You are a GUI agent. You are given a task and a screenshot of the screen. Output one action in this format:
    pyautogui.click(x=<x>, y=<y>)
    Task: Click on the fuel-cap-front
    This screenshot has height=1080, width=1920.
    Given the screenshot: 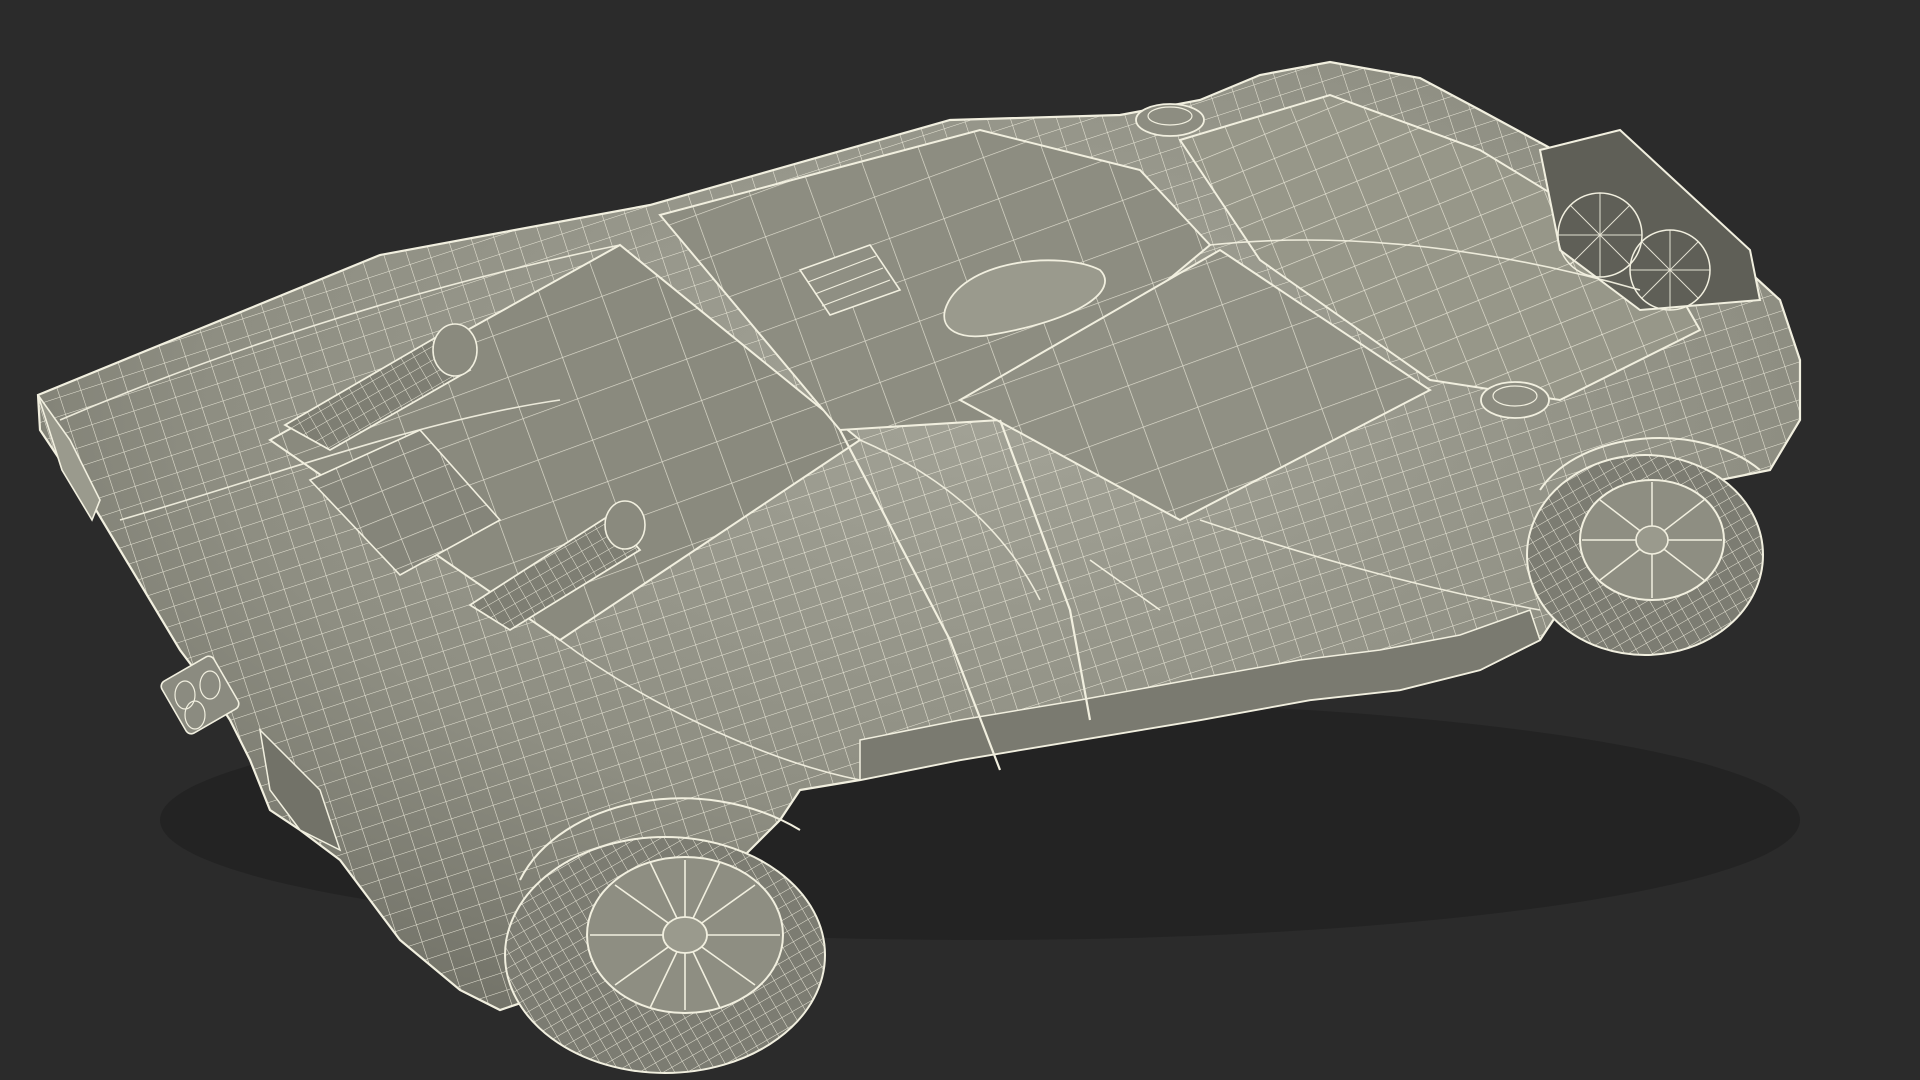 What is the action you would take?
    pyautogui.click(x=1515, y=400)
    